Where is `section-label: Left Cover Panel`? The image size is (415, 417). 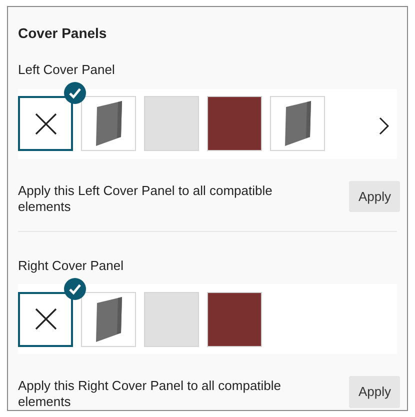
section-label: Left Cover Panel is located at coordinates (67, 70).